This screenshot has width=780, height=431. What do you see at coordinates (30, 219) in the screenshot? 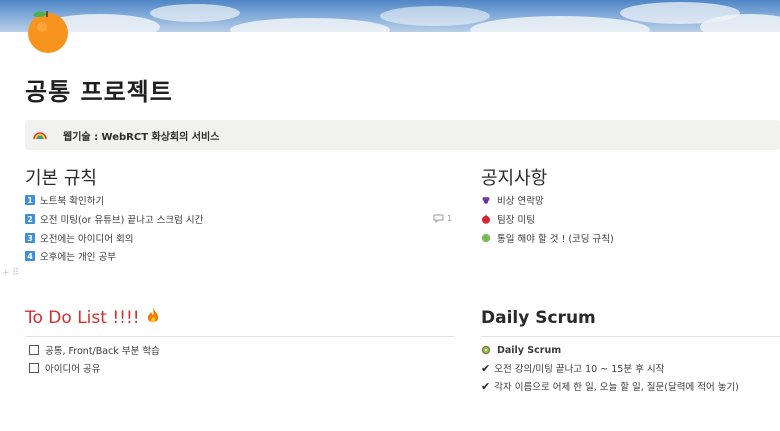
I see `keycap-number-icon: 2` at bounding box center [30, 219].